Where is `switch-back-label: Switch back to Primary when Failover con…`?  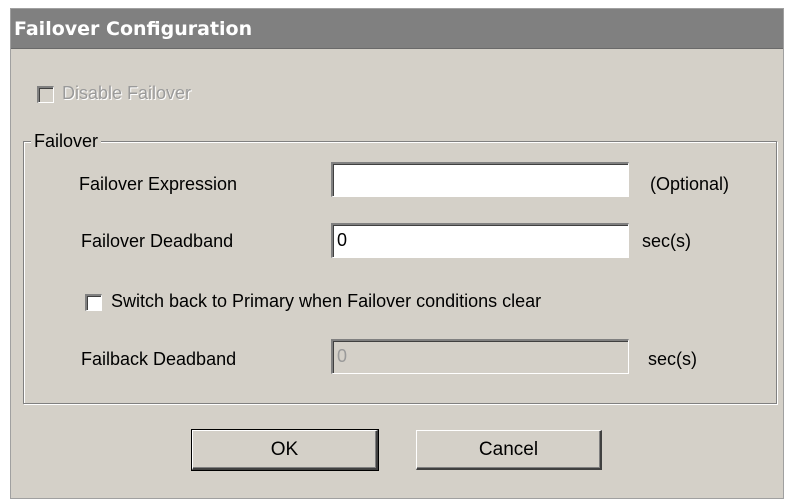 switch-back-label: Switch back to Primary when Failover con… is located at coordinates (326, 301).